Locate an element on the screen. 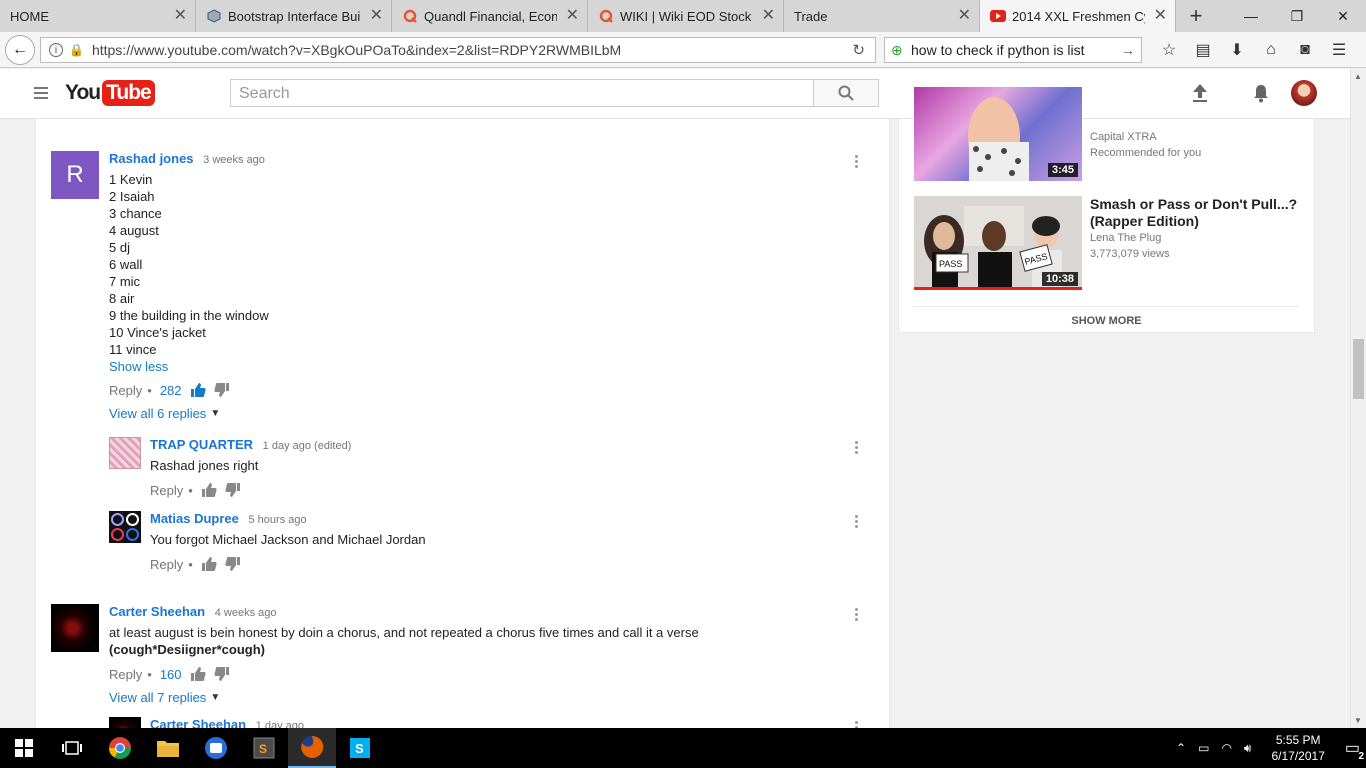 The height and width of the screenshot is (768, 1366). tab-youtube: 2014 XXL Freshmen Cyp ✕ is located at coordinates (1078, 16).